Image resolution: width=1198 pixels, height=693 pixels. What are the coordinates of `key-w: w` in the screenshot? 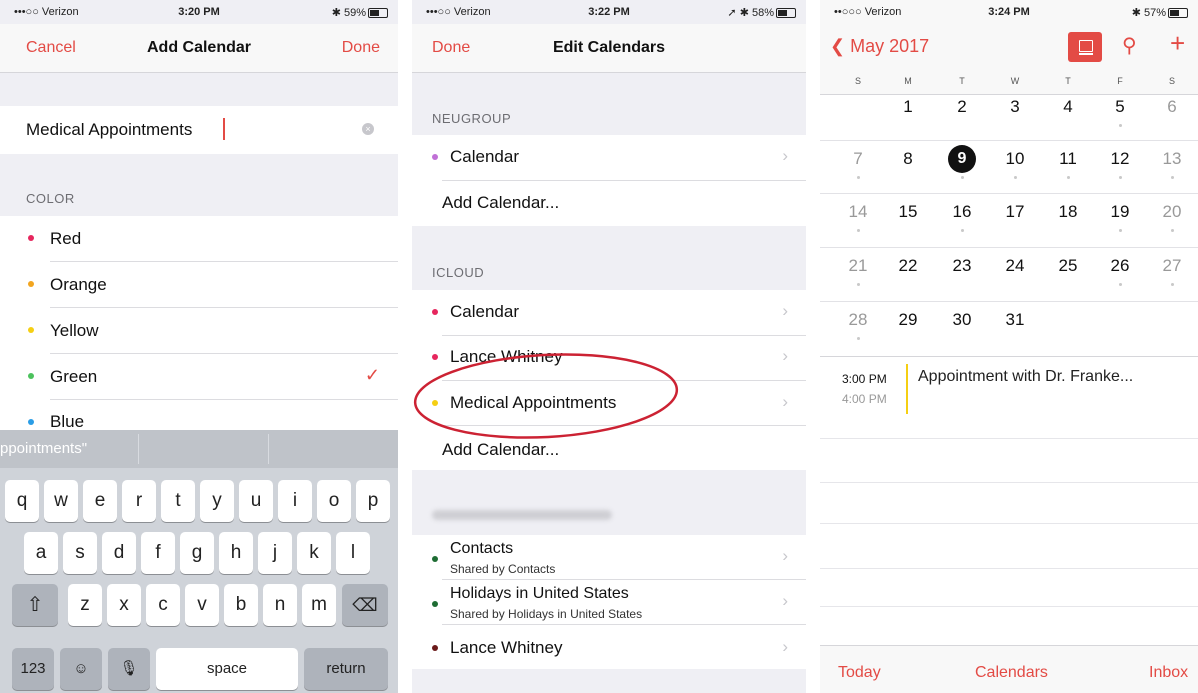 It's located at (61, 501).